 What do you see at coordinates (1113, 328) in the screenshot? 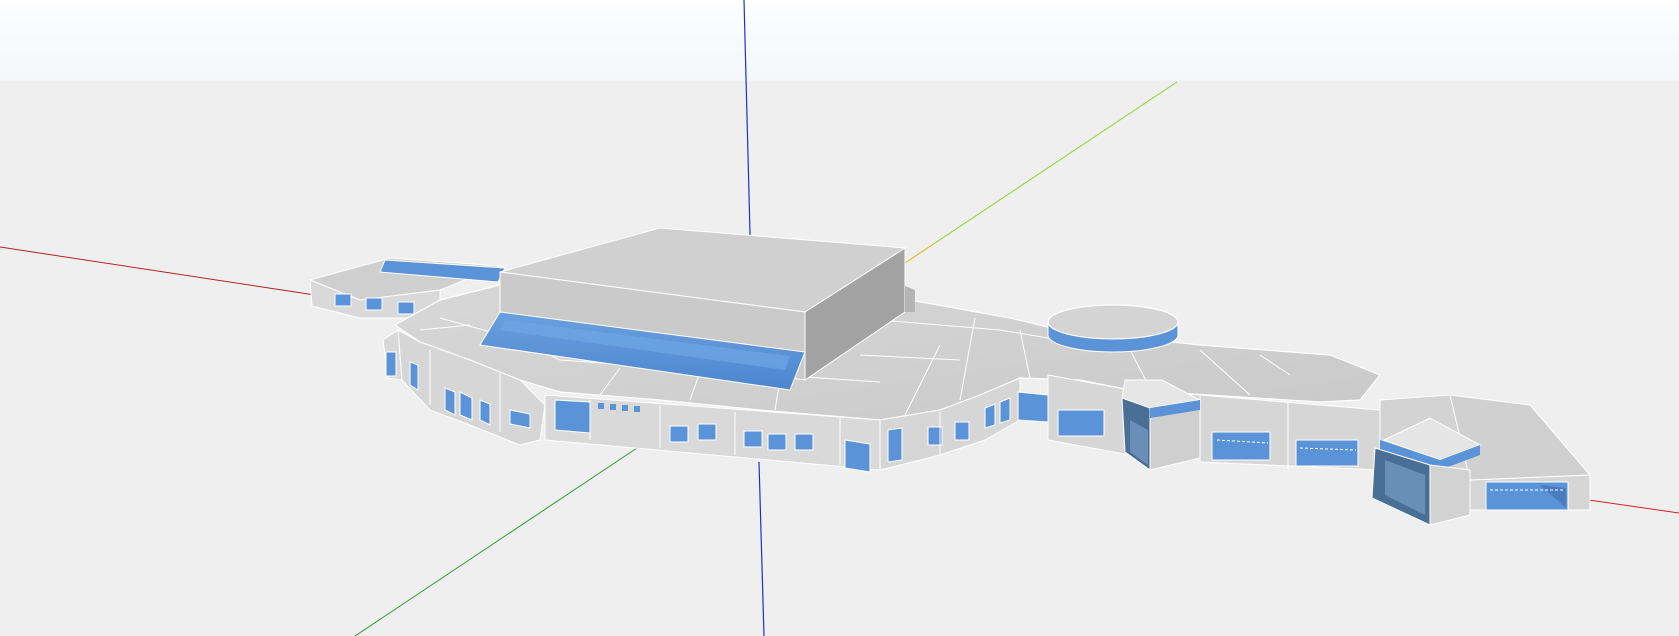
I see `rotunda` at bounding box center [1113, 328].